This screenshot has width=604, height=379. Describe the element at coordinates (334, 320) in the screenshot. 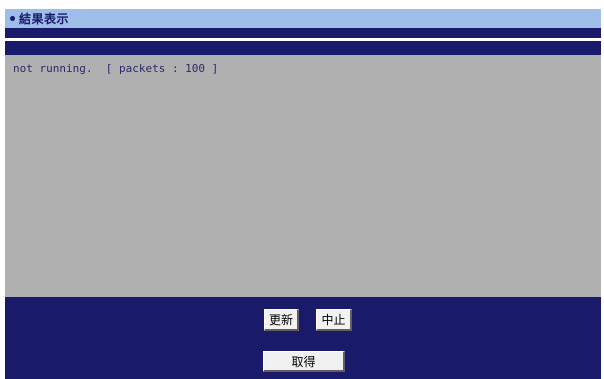

I see `stop-button: 中止` at that location.